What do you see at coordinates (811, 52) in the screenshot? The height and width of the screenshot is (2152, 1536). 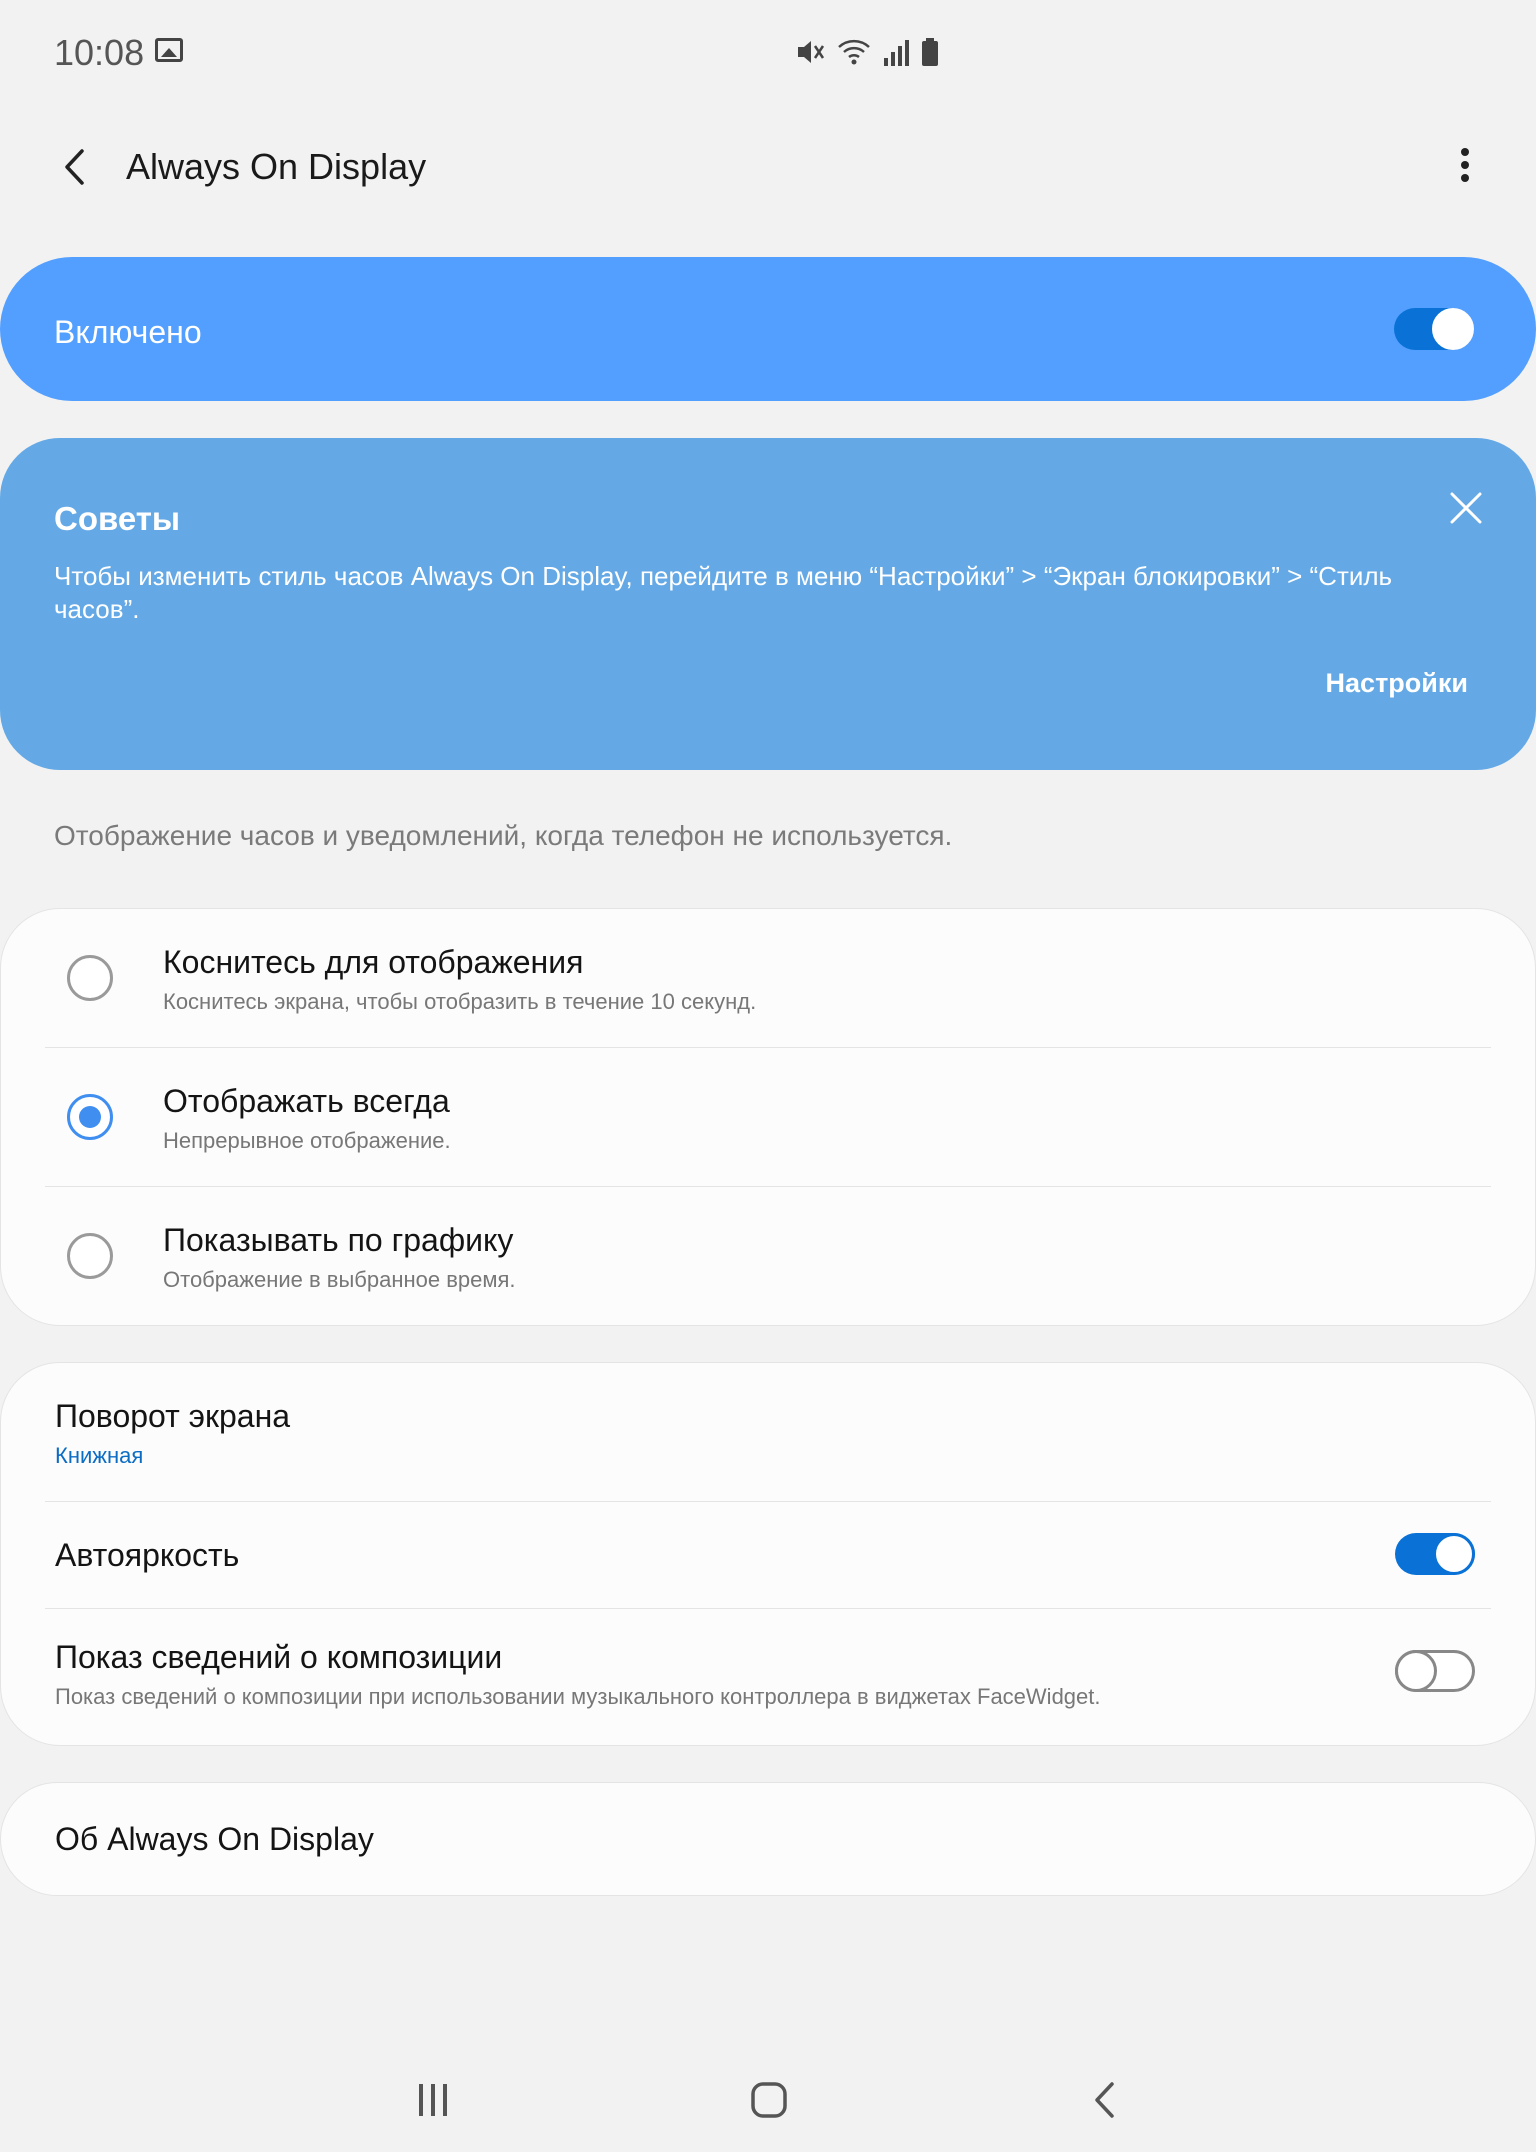 I see `mute-icon` at bounding box center [811, 52].